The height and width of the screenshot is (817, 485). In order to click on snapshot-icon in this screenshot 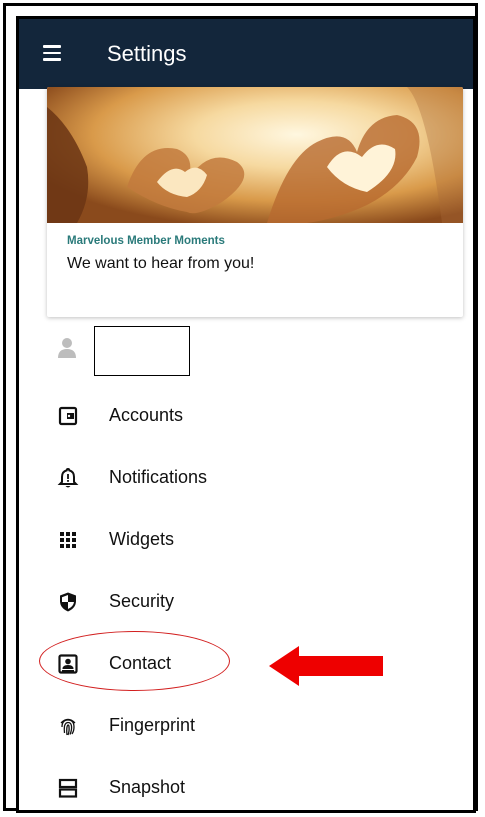, I will do `click(68, 788)`.